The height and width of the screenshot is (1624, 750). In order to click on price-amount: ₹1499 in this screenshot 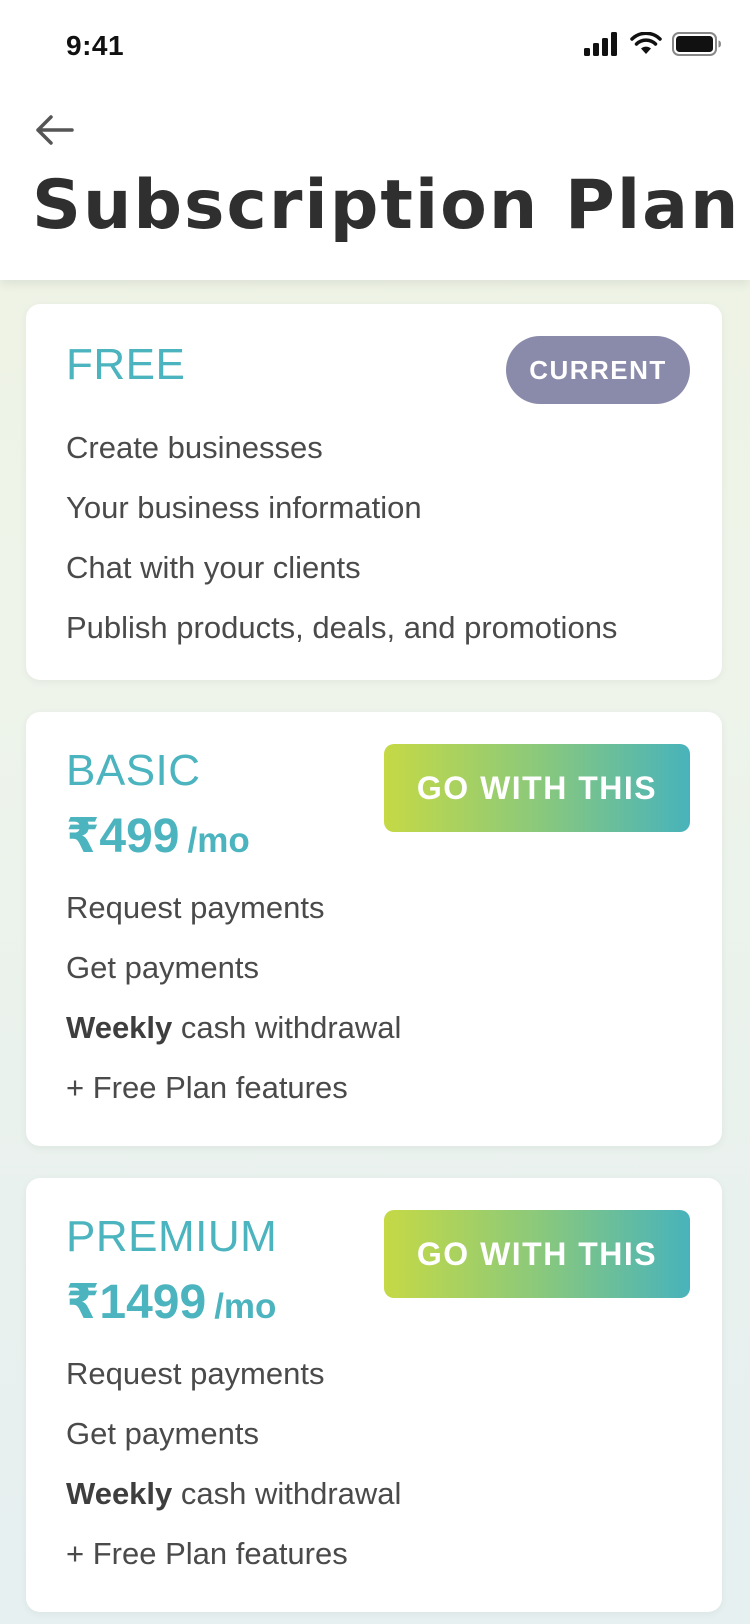, I will do `click(136, 1302)`.